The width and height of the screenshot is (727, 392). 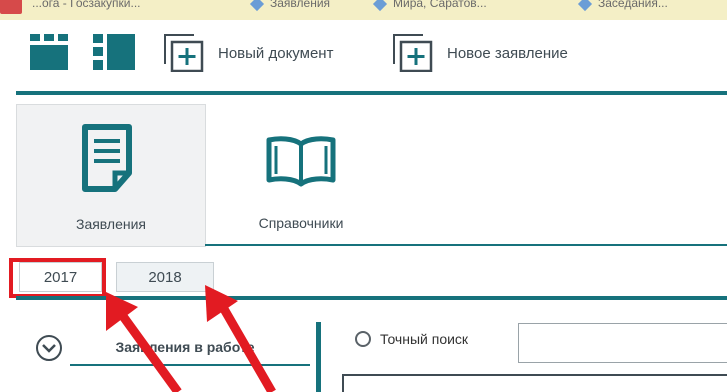 I want to click on new-document-button: Новый документ, so click(x=248, y=53).